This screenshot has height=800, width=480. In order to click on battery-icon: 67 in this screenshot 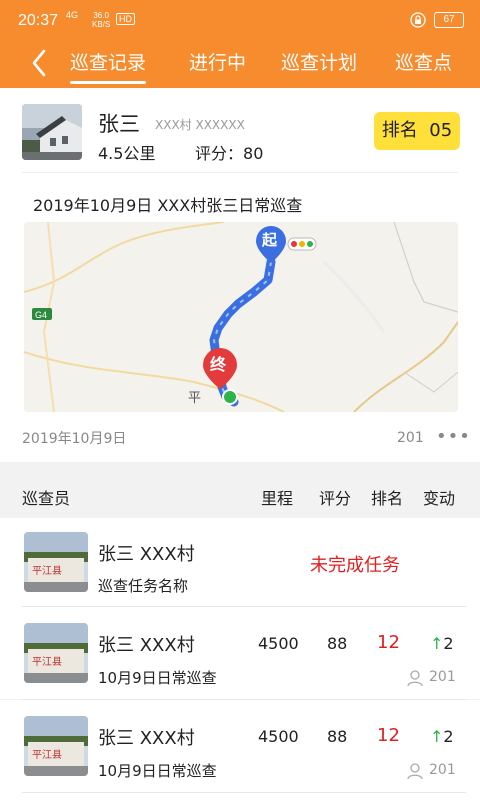, I will do `click(449, 20)`.